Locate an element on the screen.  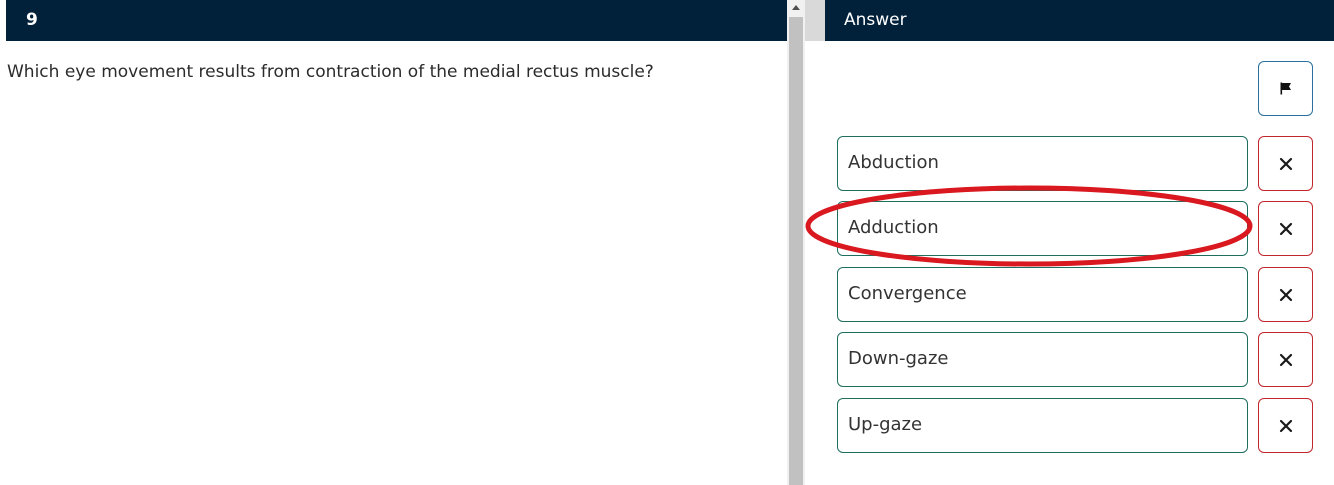
strike-out-button-convergence is located at coordinates (1285, 294).